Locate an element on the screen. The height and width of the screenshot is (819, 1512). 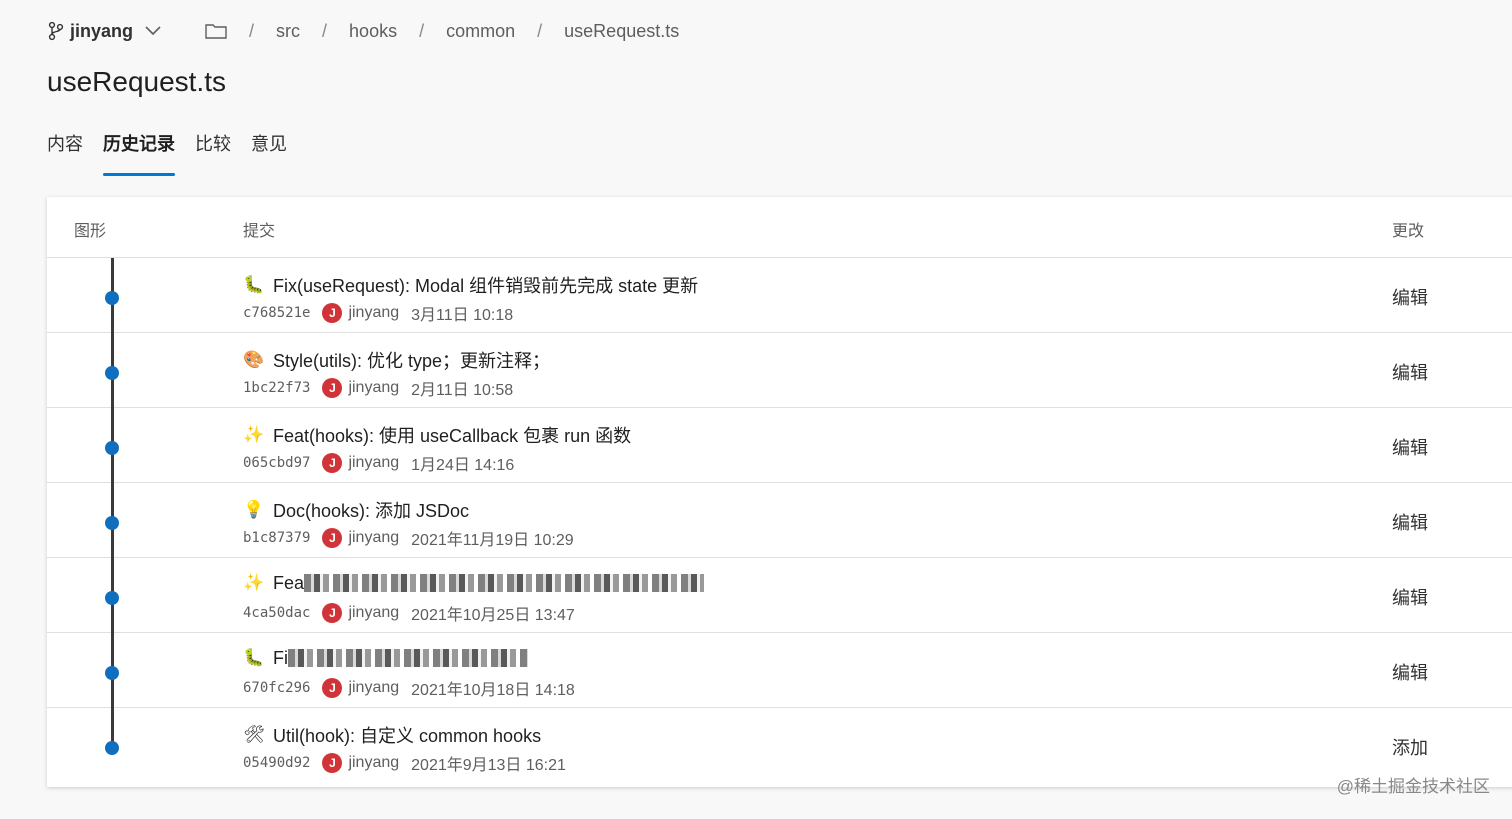
branch-selector: jinyang is located at coordinates (107, 31).